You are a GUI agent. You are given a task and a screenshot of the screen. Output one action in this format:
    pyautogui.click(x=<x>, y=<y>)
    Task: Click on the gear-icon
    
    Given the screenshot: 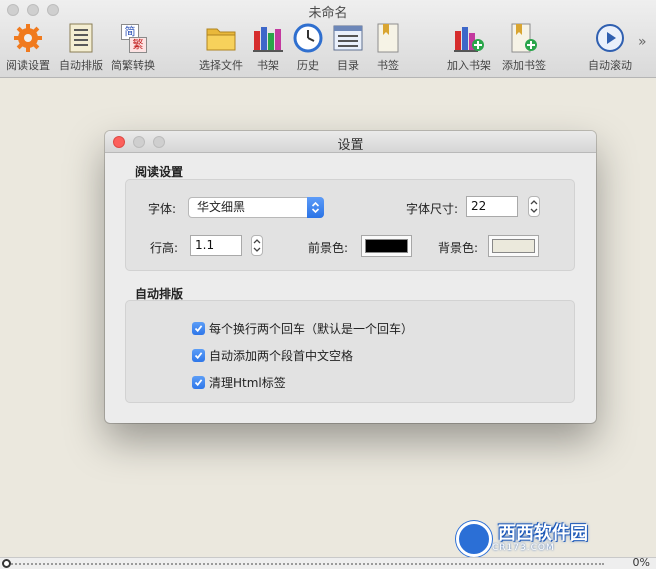 What is the action you would take?
    pyautogui.click(x=28, y=38)
    